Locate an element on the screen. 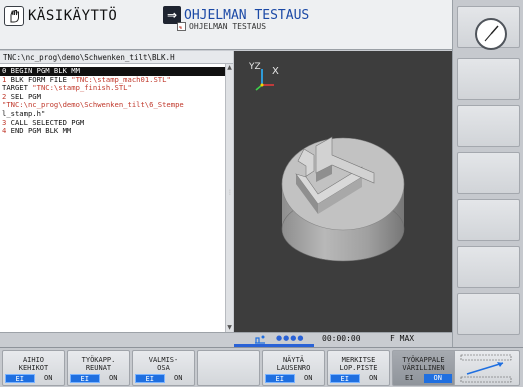 Image resolution: width=523 pixels, height=387 pixels. right-softkey-bar is located at coordinates (487, 173).